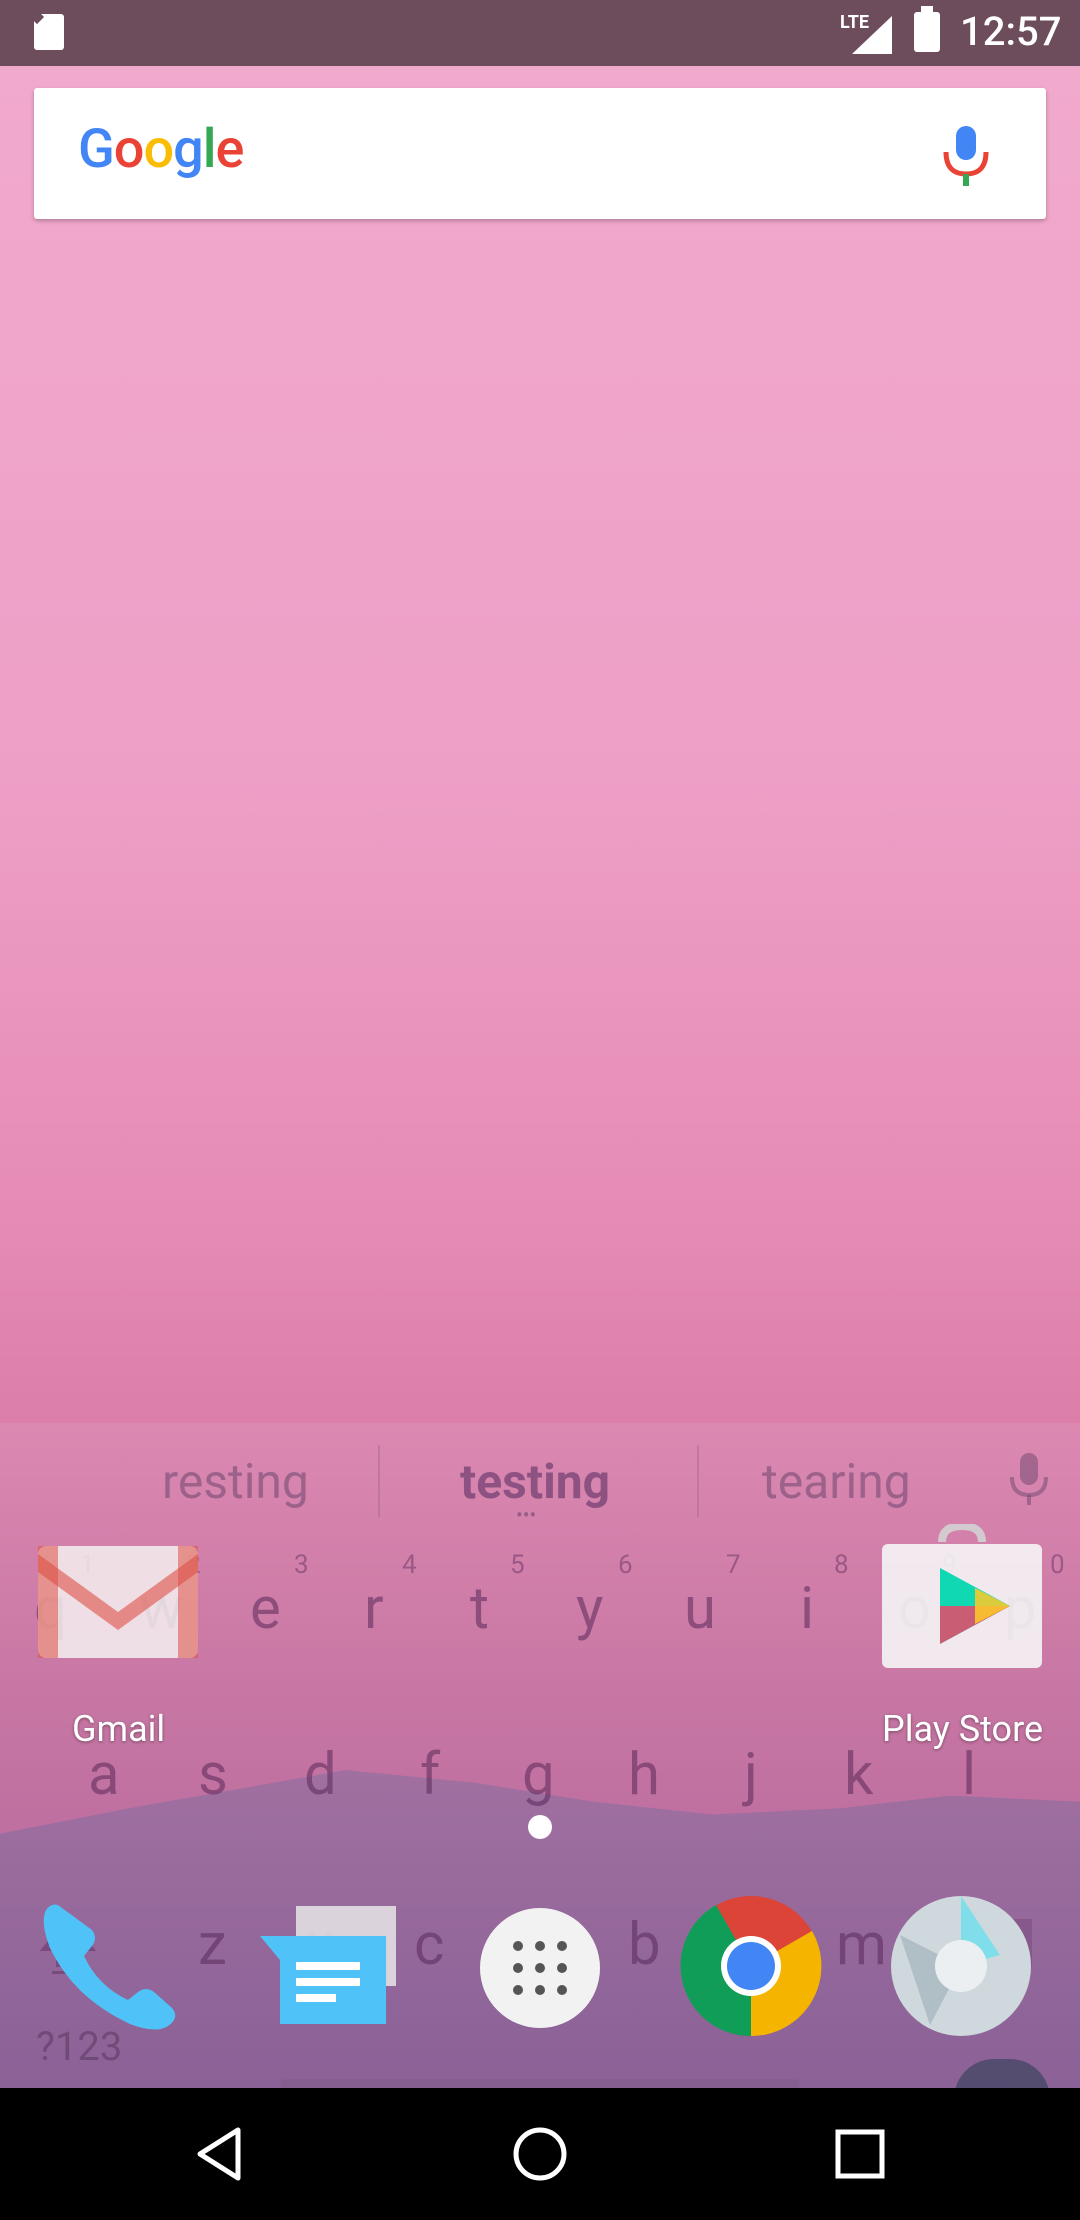 This screenshot has height=2220, width=1080. Describe the element at coordinates (429, 1945) in the screenshot. I see `key-c: c` at that location.